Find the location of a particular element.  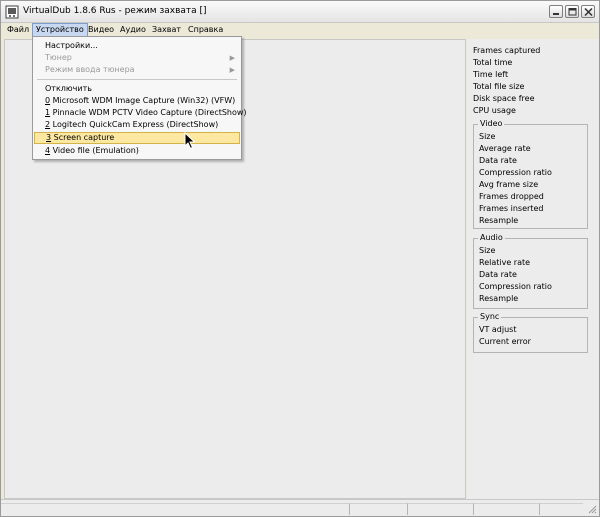

device-2-label: Logitech QuickCam Express (DirectShow) is located at coordinates (134, 124).